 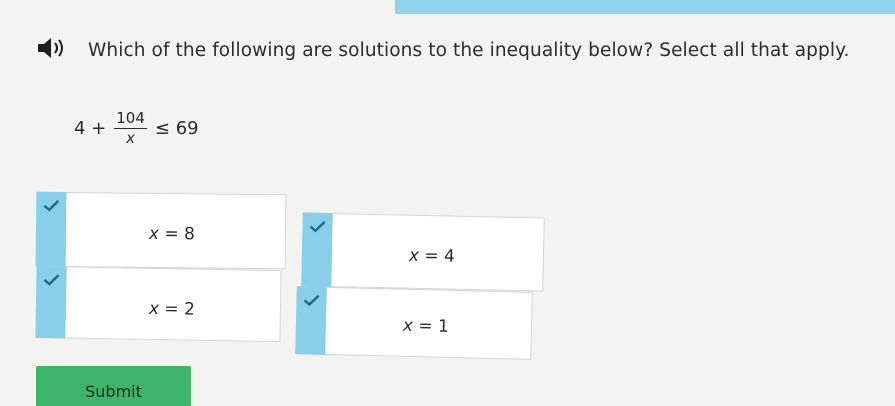 I want to click on fraction: 104 x, so click(x=130, y=128).